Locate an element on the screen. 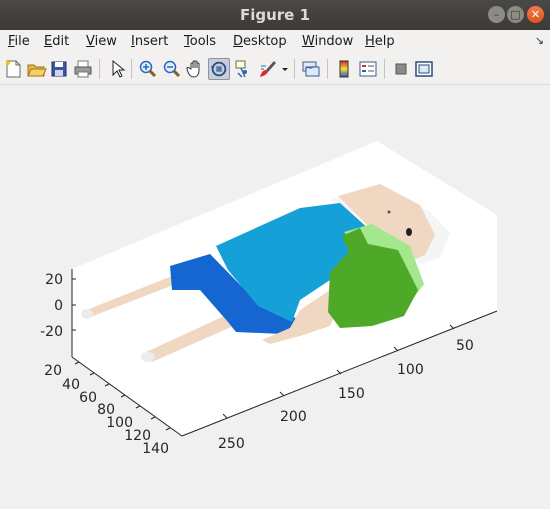 The image size is (550, 509). maximize-icon: □ is located at coordinates (515, 14).